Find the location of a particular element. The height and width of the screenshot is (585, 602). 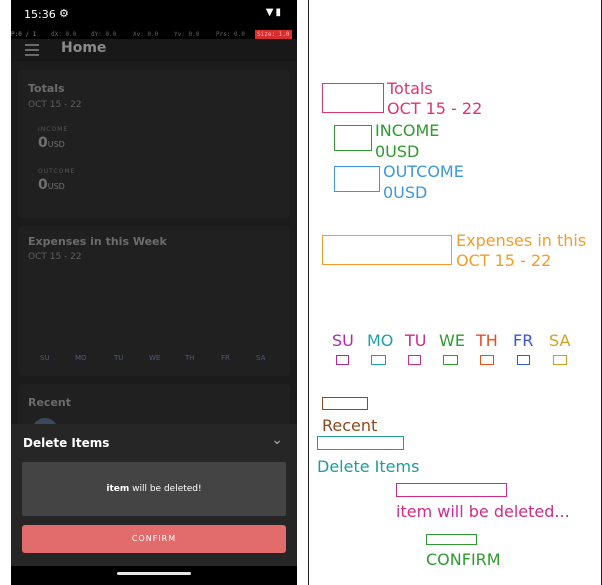

chevron-down-icon: ⌄ is located at coordinates (277, 440).